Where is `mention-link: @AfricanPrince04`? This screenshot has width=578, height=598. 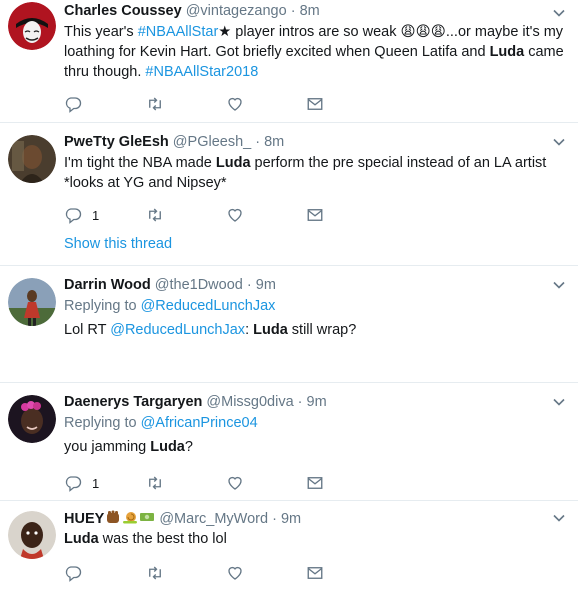
mention-link: @AfricanPrince04 is located at coordinates (199, 423).